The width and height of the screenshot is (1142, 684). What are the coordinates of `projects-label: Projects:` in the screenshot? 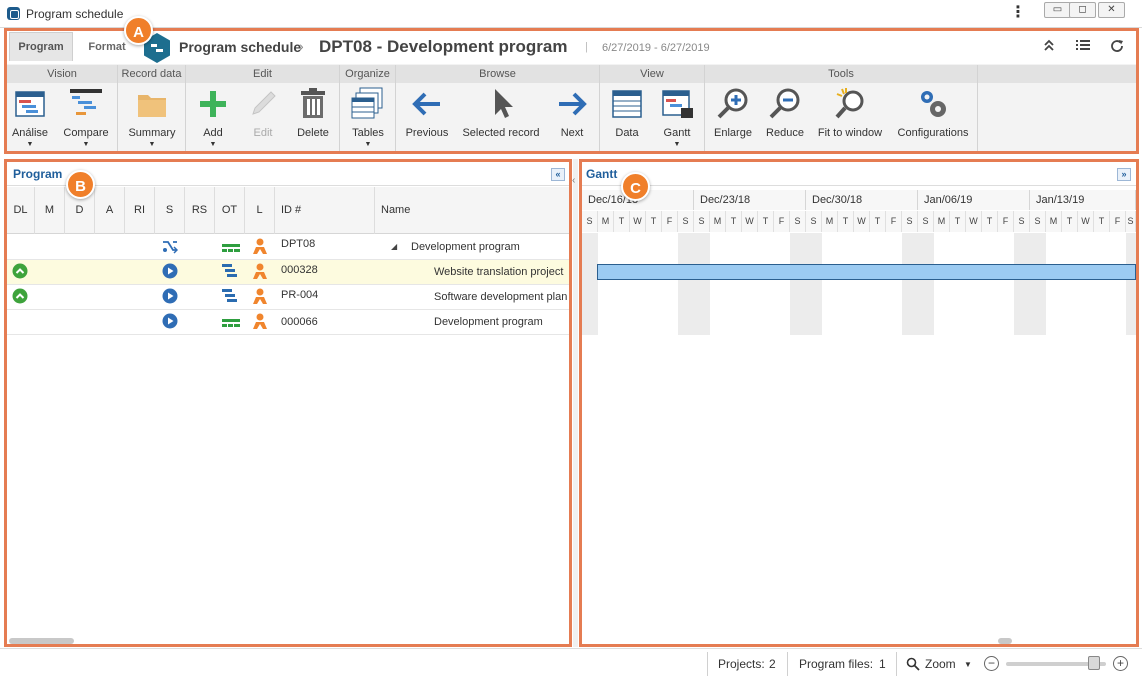 It's located at (741, 664).